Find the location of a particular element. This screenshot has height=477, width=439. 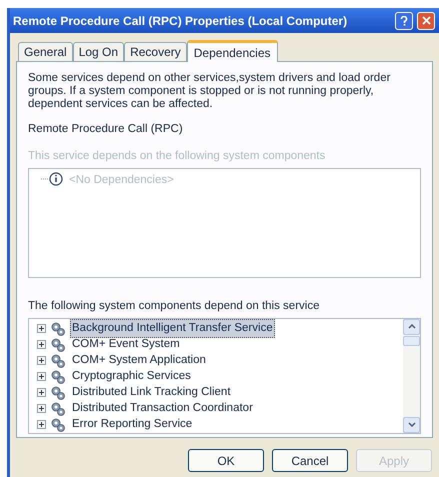

tree-item: Background Intelligent Transfer Service is located at coordinates (172, 328).